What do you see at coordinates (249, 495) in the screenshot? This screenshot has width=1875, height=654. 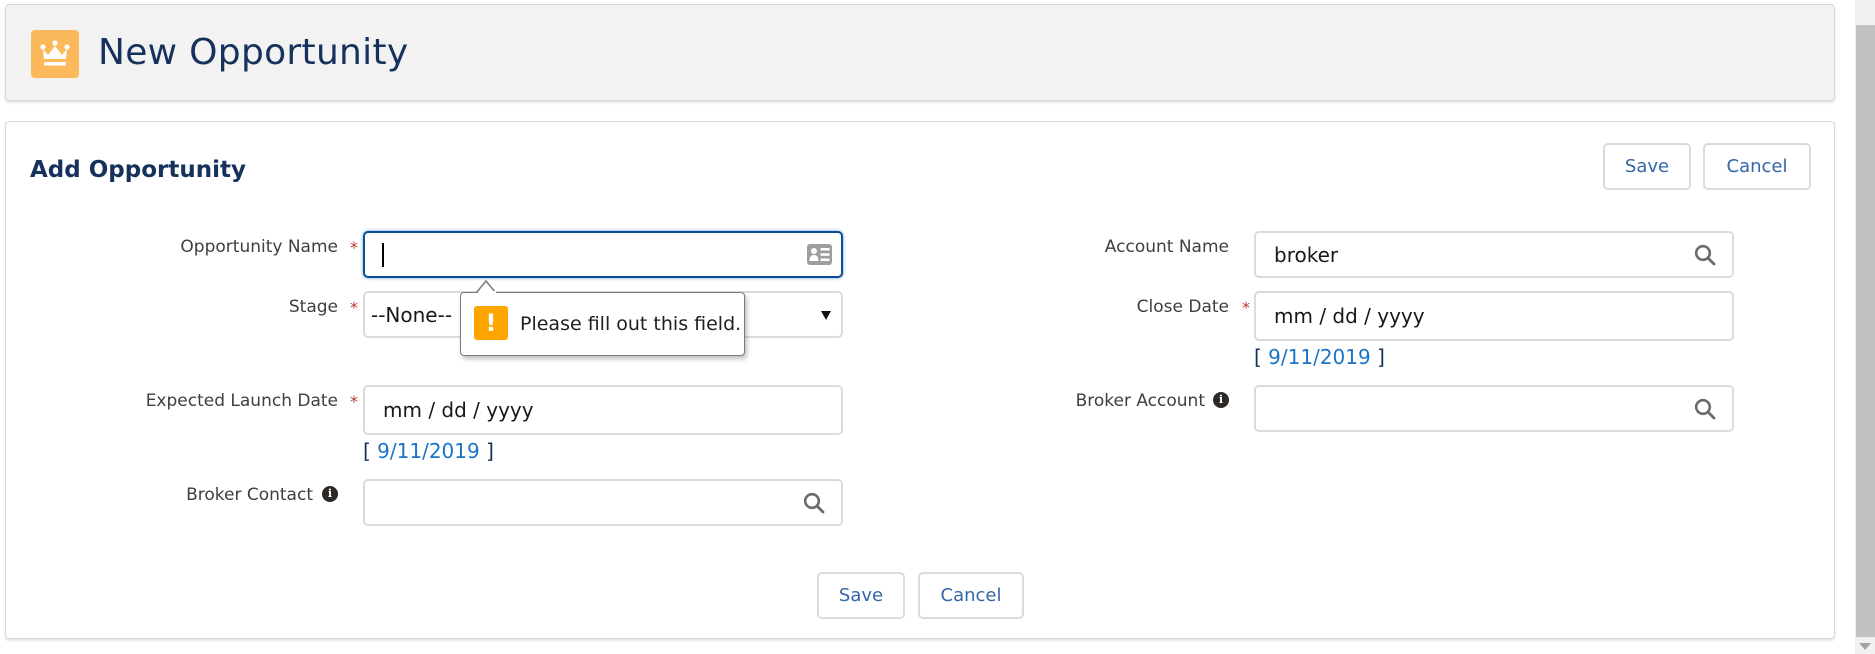 I see `broker-contact-label: Broker Contact` at bounding box center [249, 495].